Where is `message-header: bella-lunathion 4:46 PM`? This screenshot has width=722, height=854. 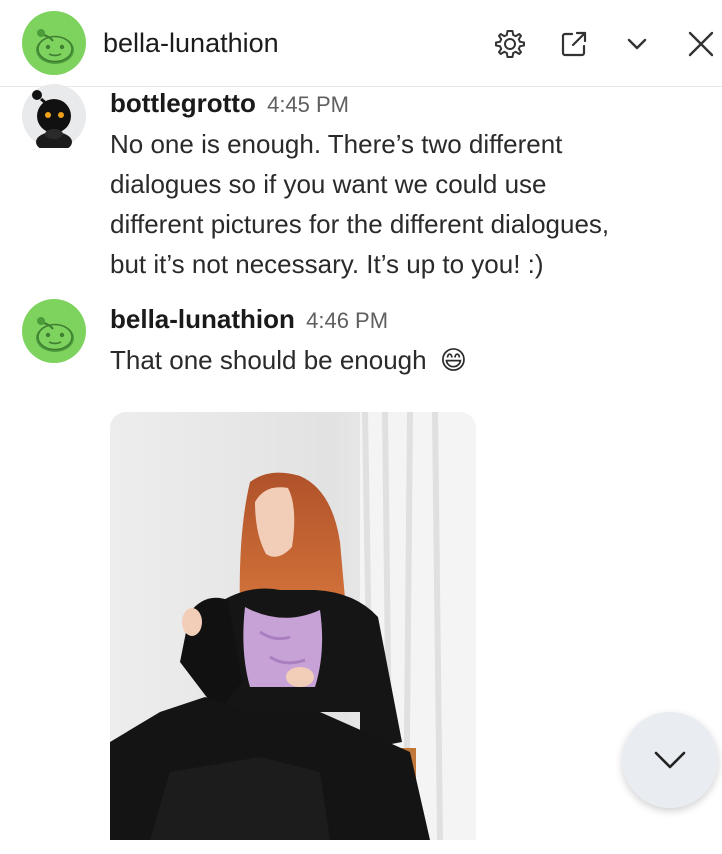 message-header: bella-lunathion 4:46 PM is located at coordinates (249, 320).